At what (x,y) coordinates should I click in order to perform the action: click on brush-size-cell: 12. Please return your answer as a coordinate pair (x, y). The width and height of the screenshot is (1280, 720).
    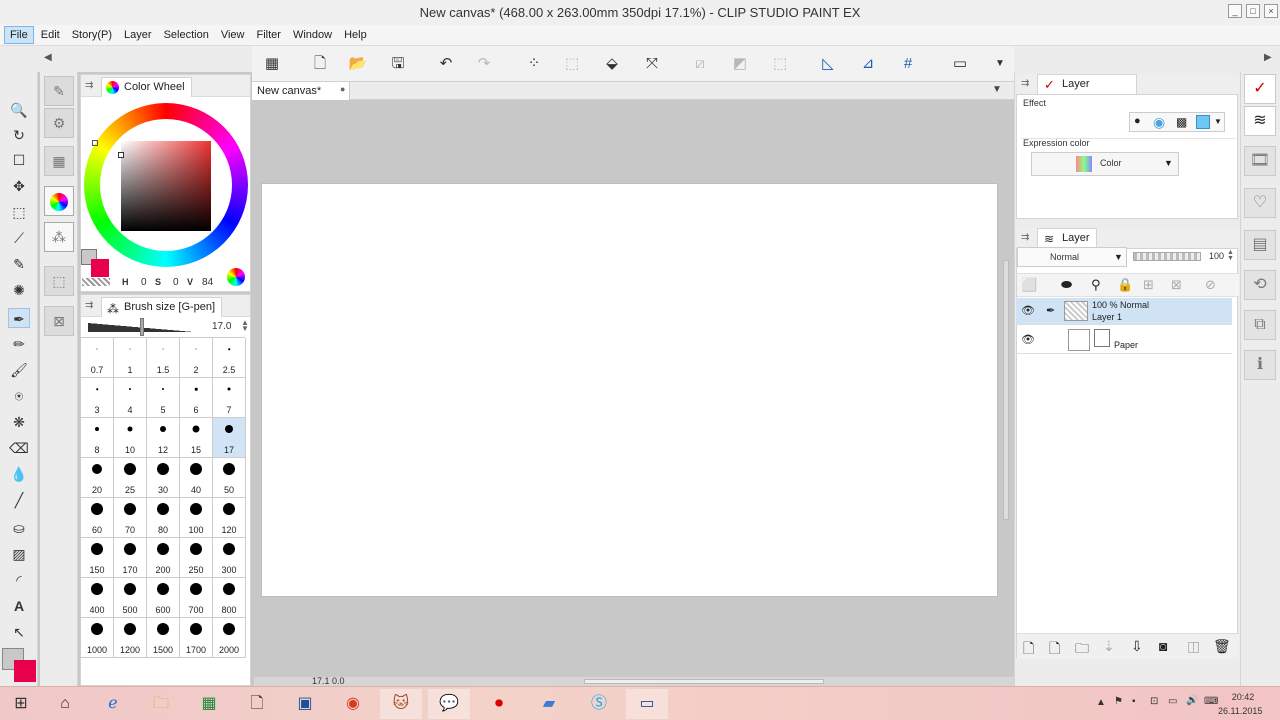
    Looking at the image, I should click on (163, 438).